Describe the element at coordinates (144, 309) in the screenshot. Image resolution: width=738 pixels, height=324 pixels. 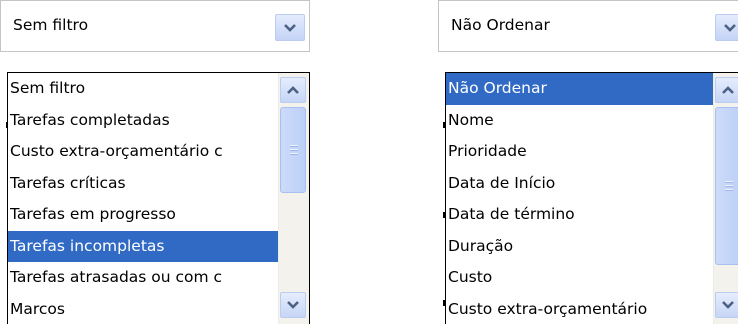
I see `filter-option-marcos: Marcos` at that location.